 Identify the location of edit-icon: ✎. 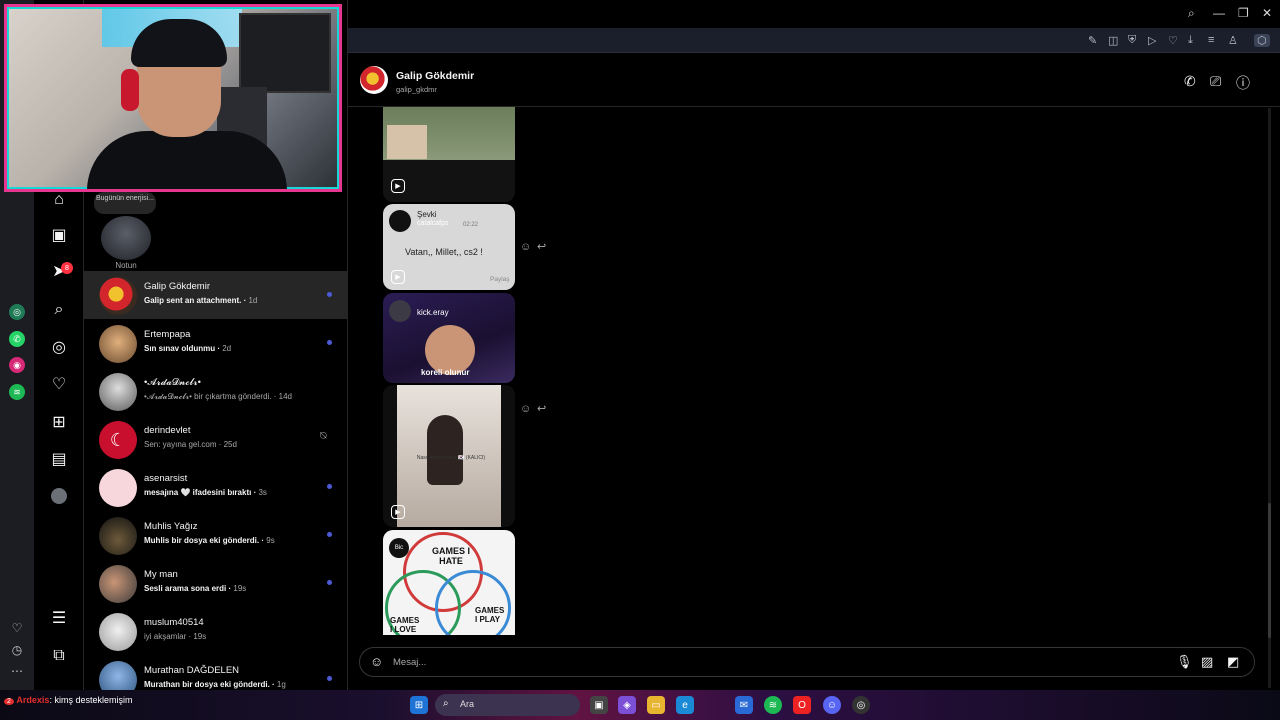
(1092, 40).